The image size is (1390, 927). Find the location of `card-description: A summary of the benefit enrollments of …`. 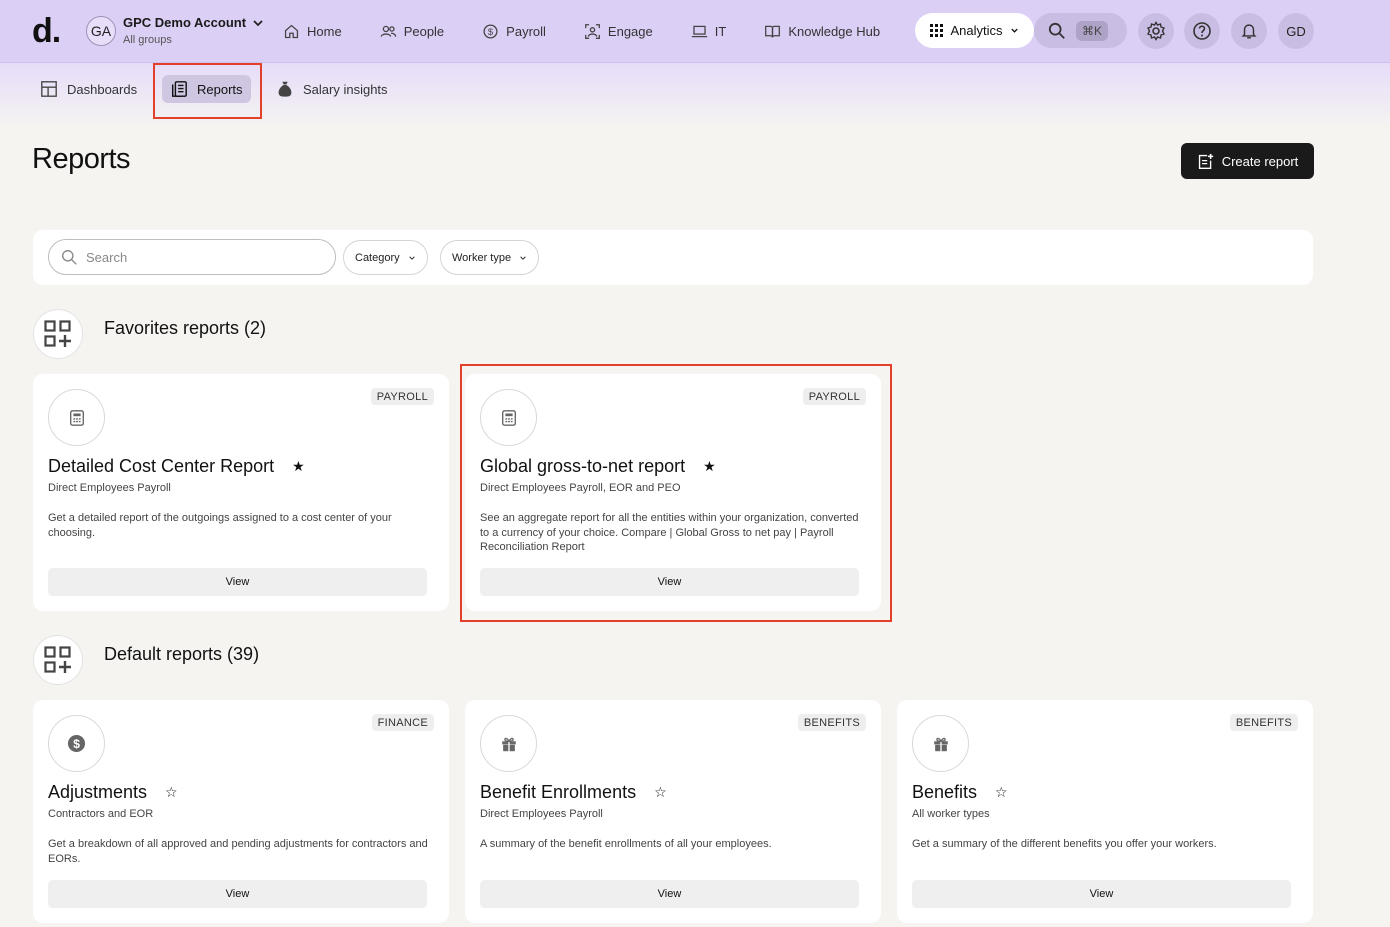

card-description: A summary of the benefit enrollments of … is located at coordinates (626, 844).